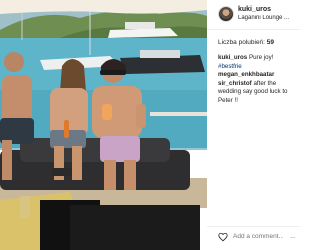 Image resolution: width=320 pixels, height=250 pixels. I want to click on comment-author: sir_christof, so click(235, 83).